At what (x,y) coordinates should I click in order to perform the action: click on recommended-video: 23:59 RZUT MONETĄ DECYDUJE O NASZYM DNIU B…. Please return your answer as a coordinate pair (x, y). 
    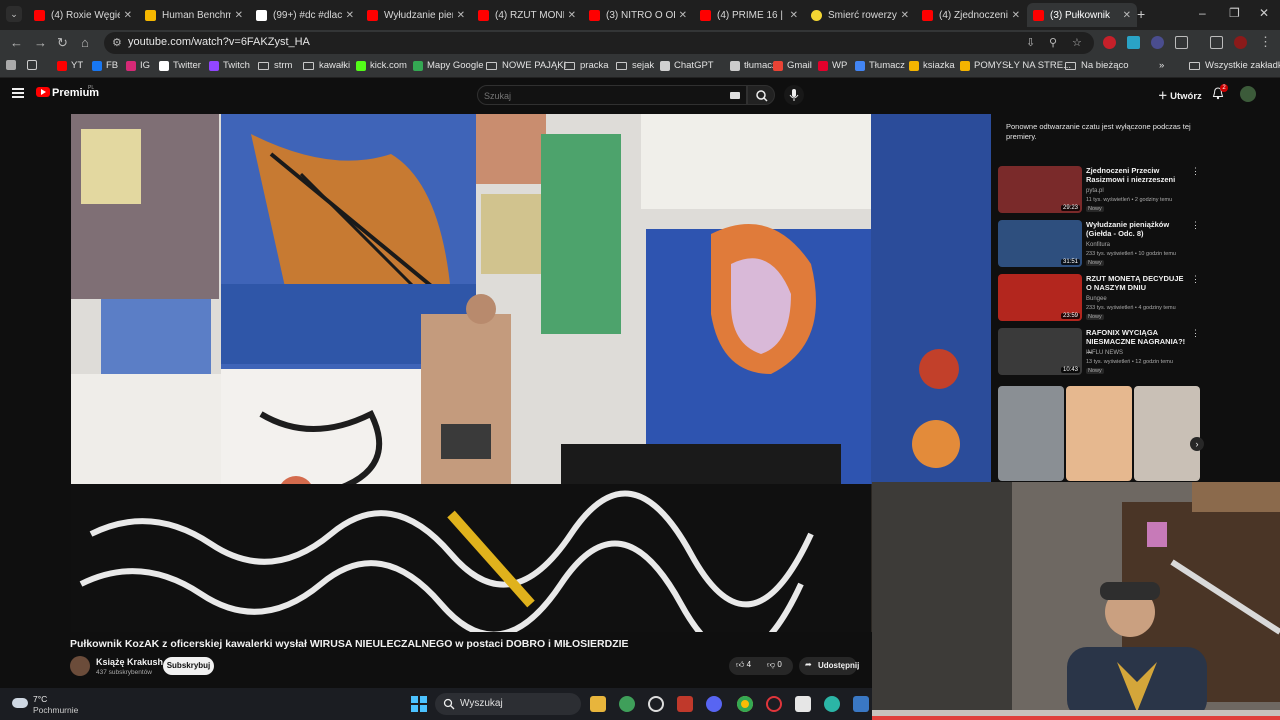
    Looking at the image, I should click on (1099, 299).